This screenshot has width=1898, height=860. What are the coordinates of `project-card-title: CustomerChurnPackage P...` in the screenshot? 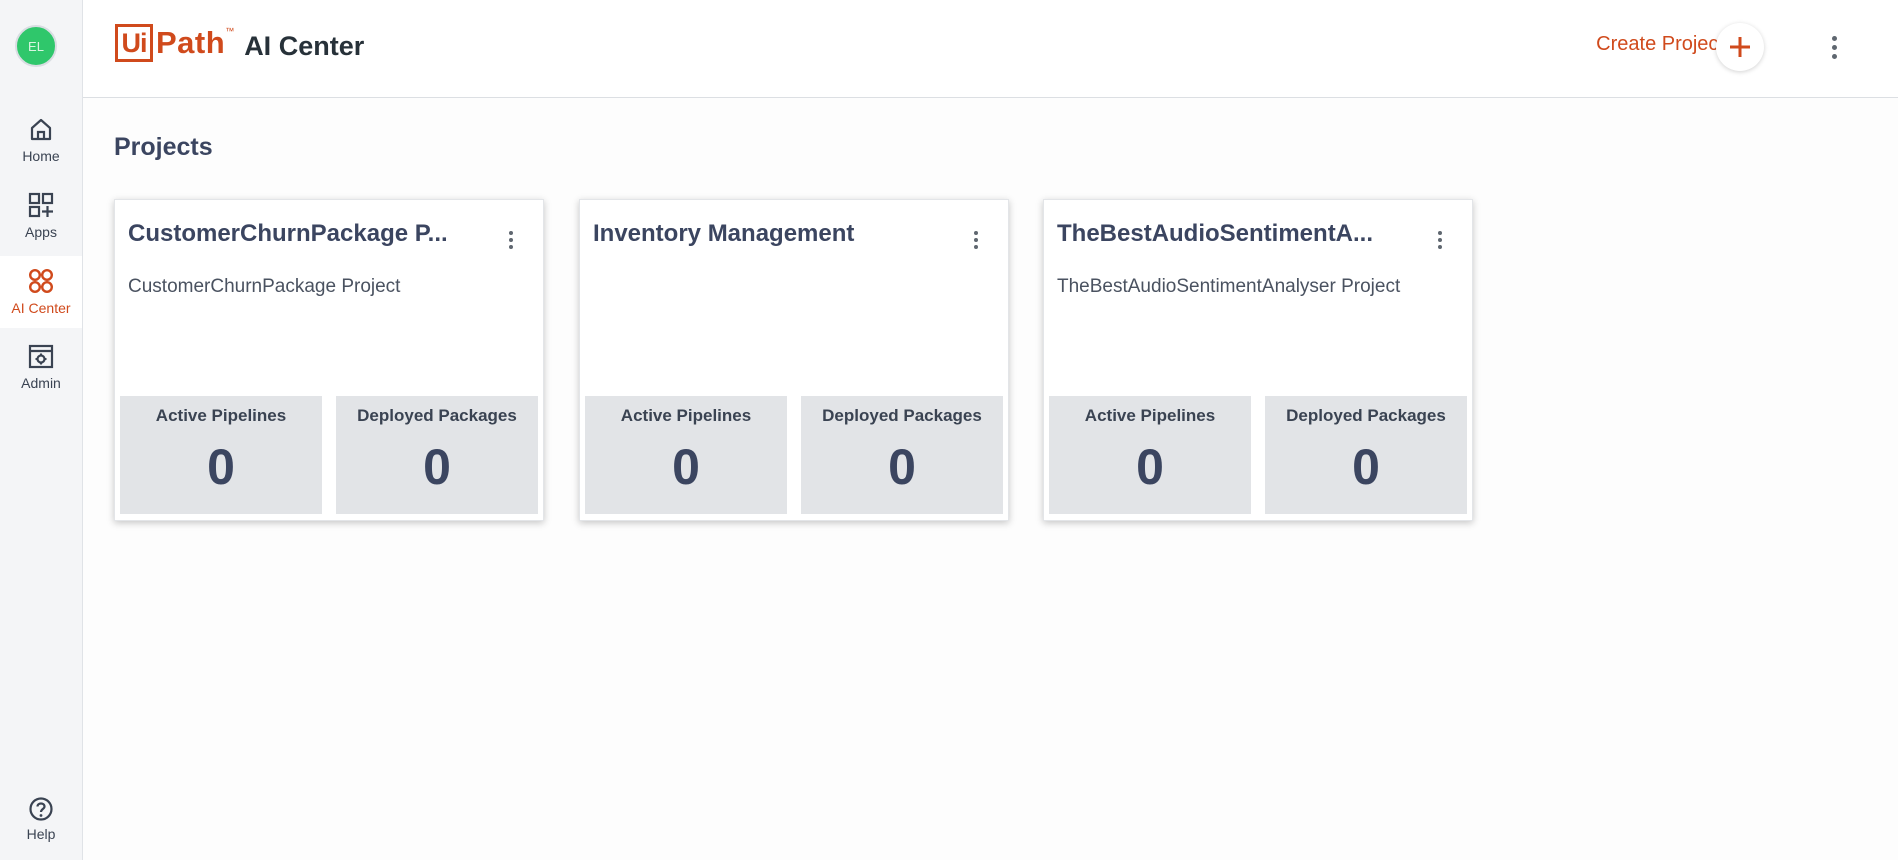 It's located at (298, 234).